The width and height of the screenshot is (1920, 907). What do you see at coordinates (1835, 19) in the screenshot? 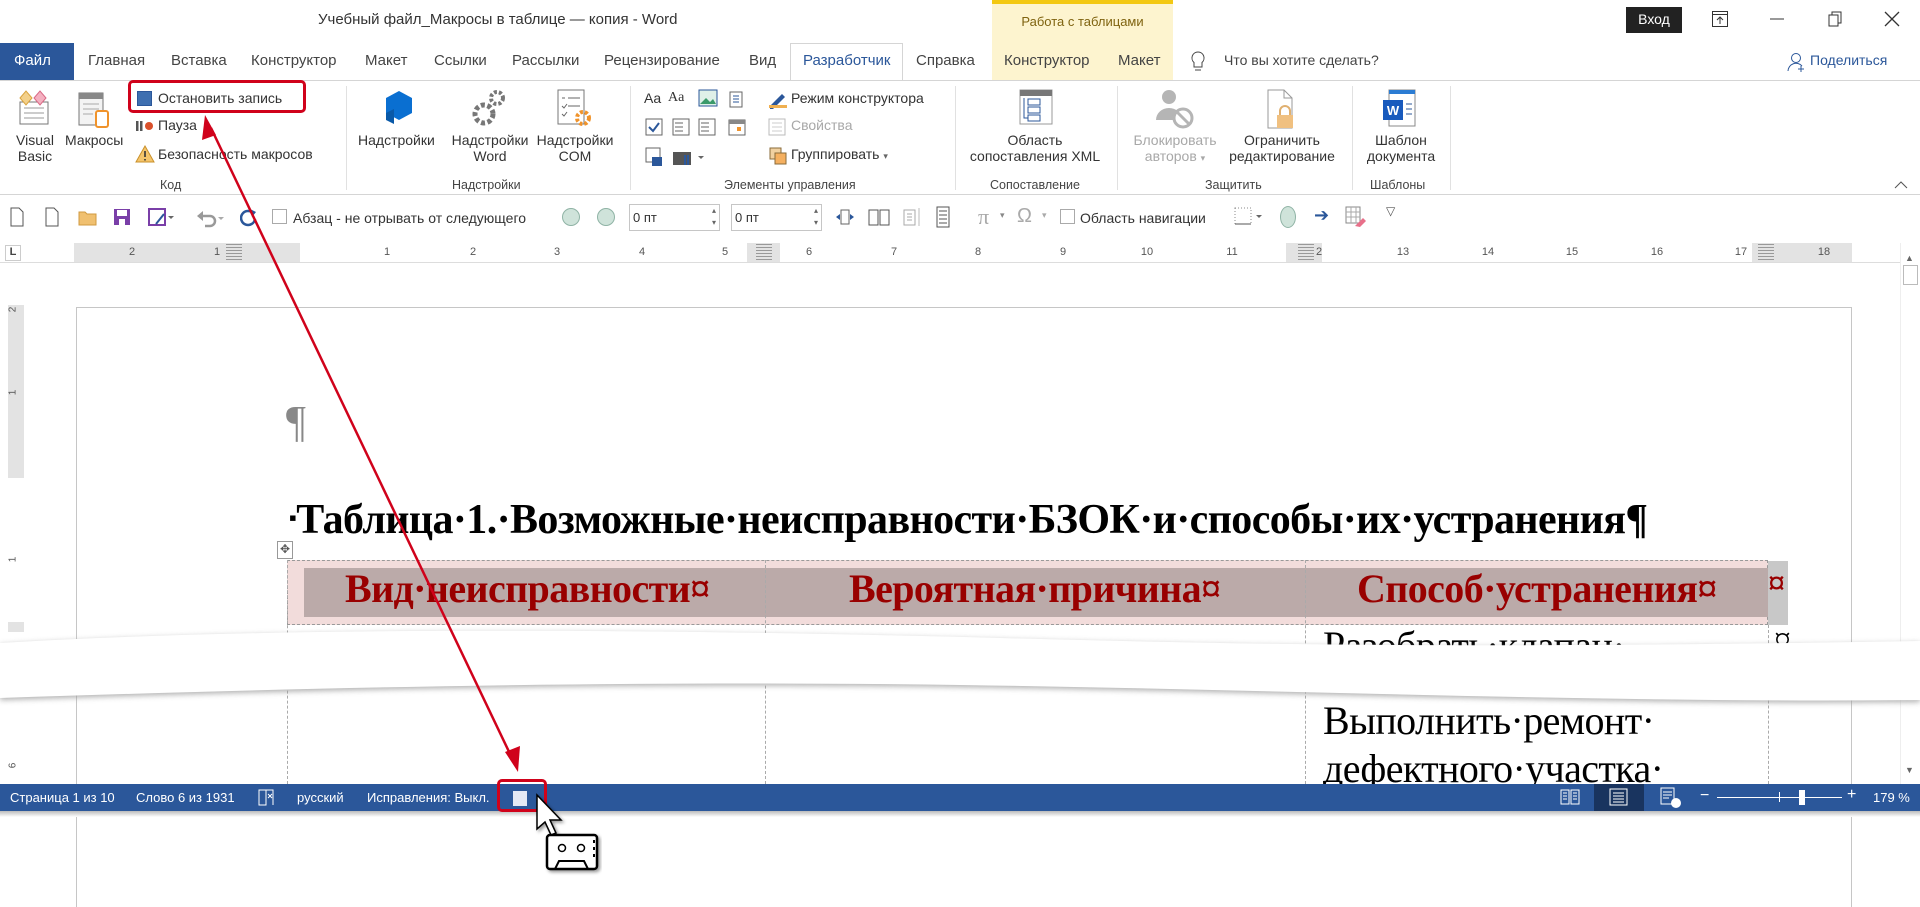
I see `restore-icon` at bounding box center [1835, 19].